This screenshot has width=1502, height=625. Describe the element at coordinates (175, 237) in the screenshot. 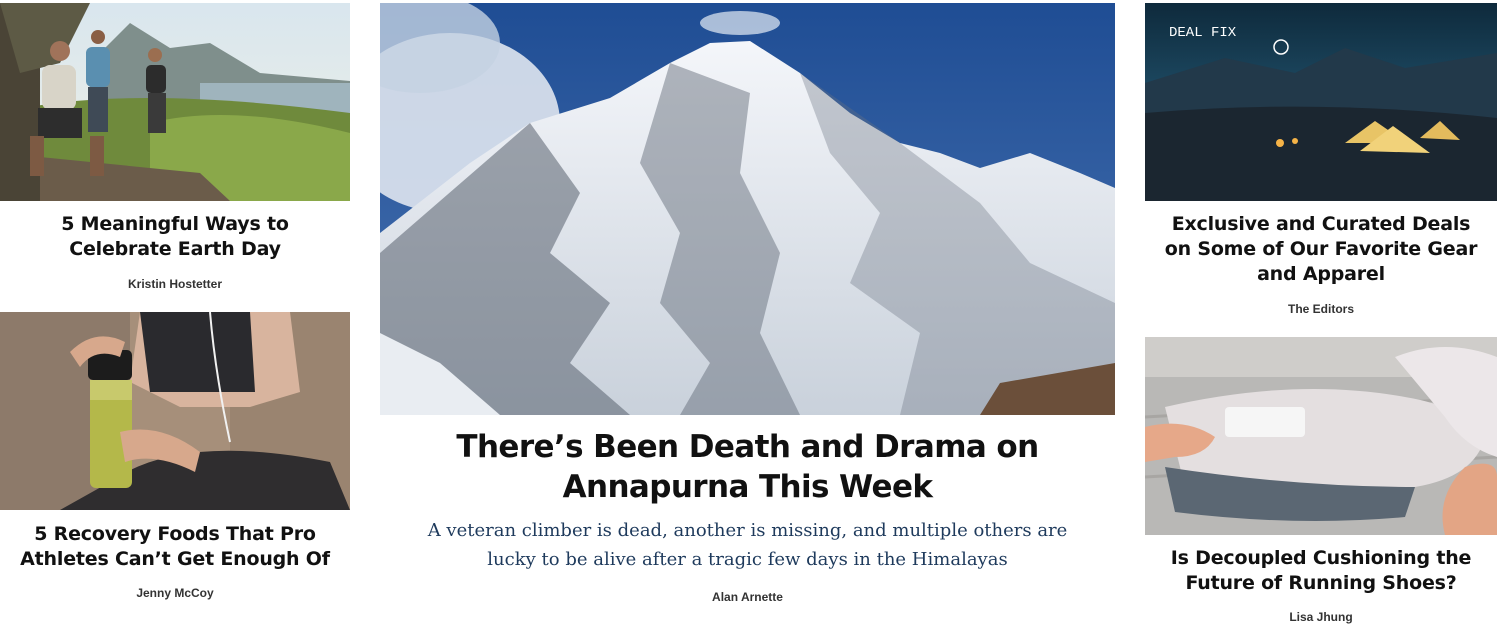

I see `article-title-earth-day: 5 Meaningful Ways to Celebrate Earth Day` at that location.